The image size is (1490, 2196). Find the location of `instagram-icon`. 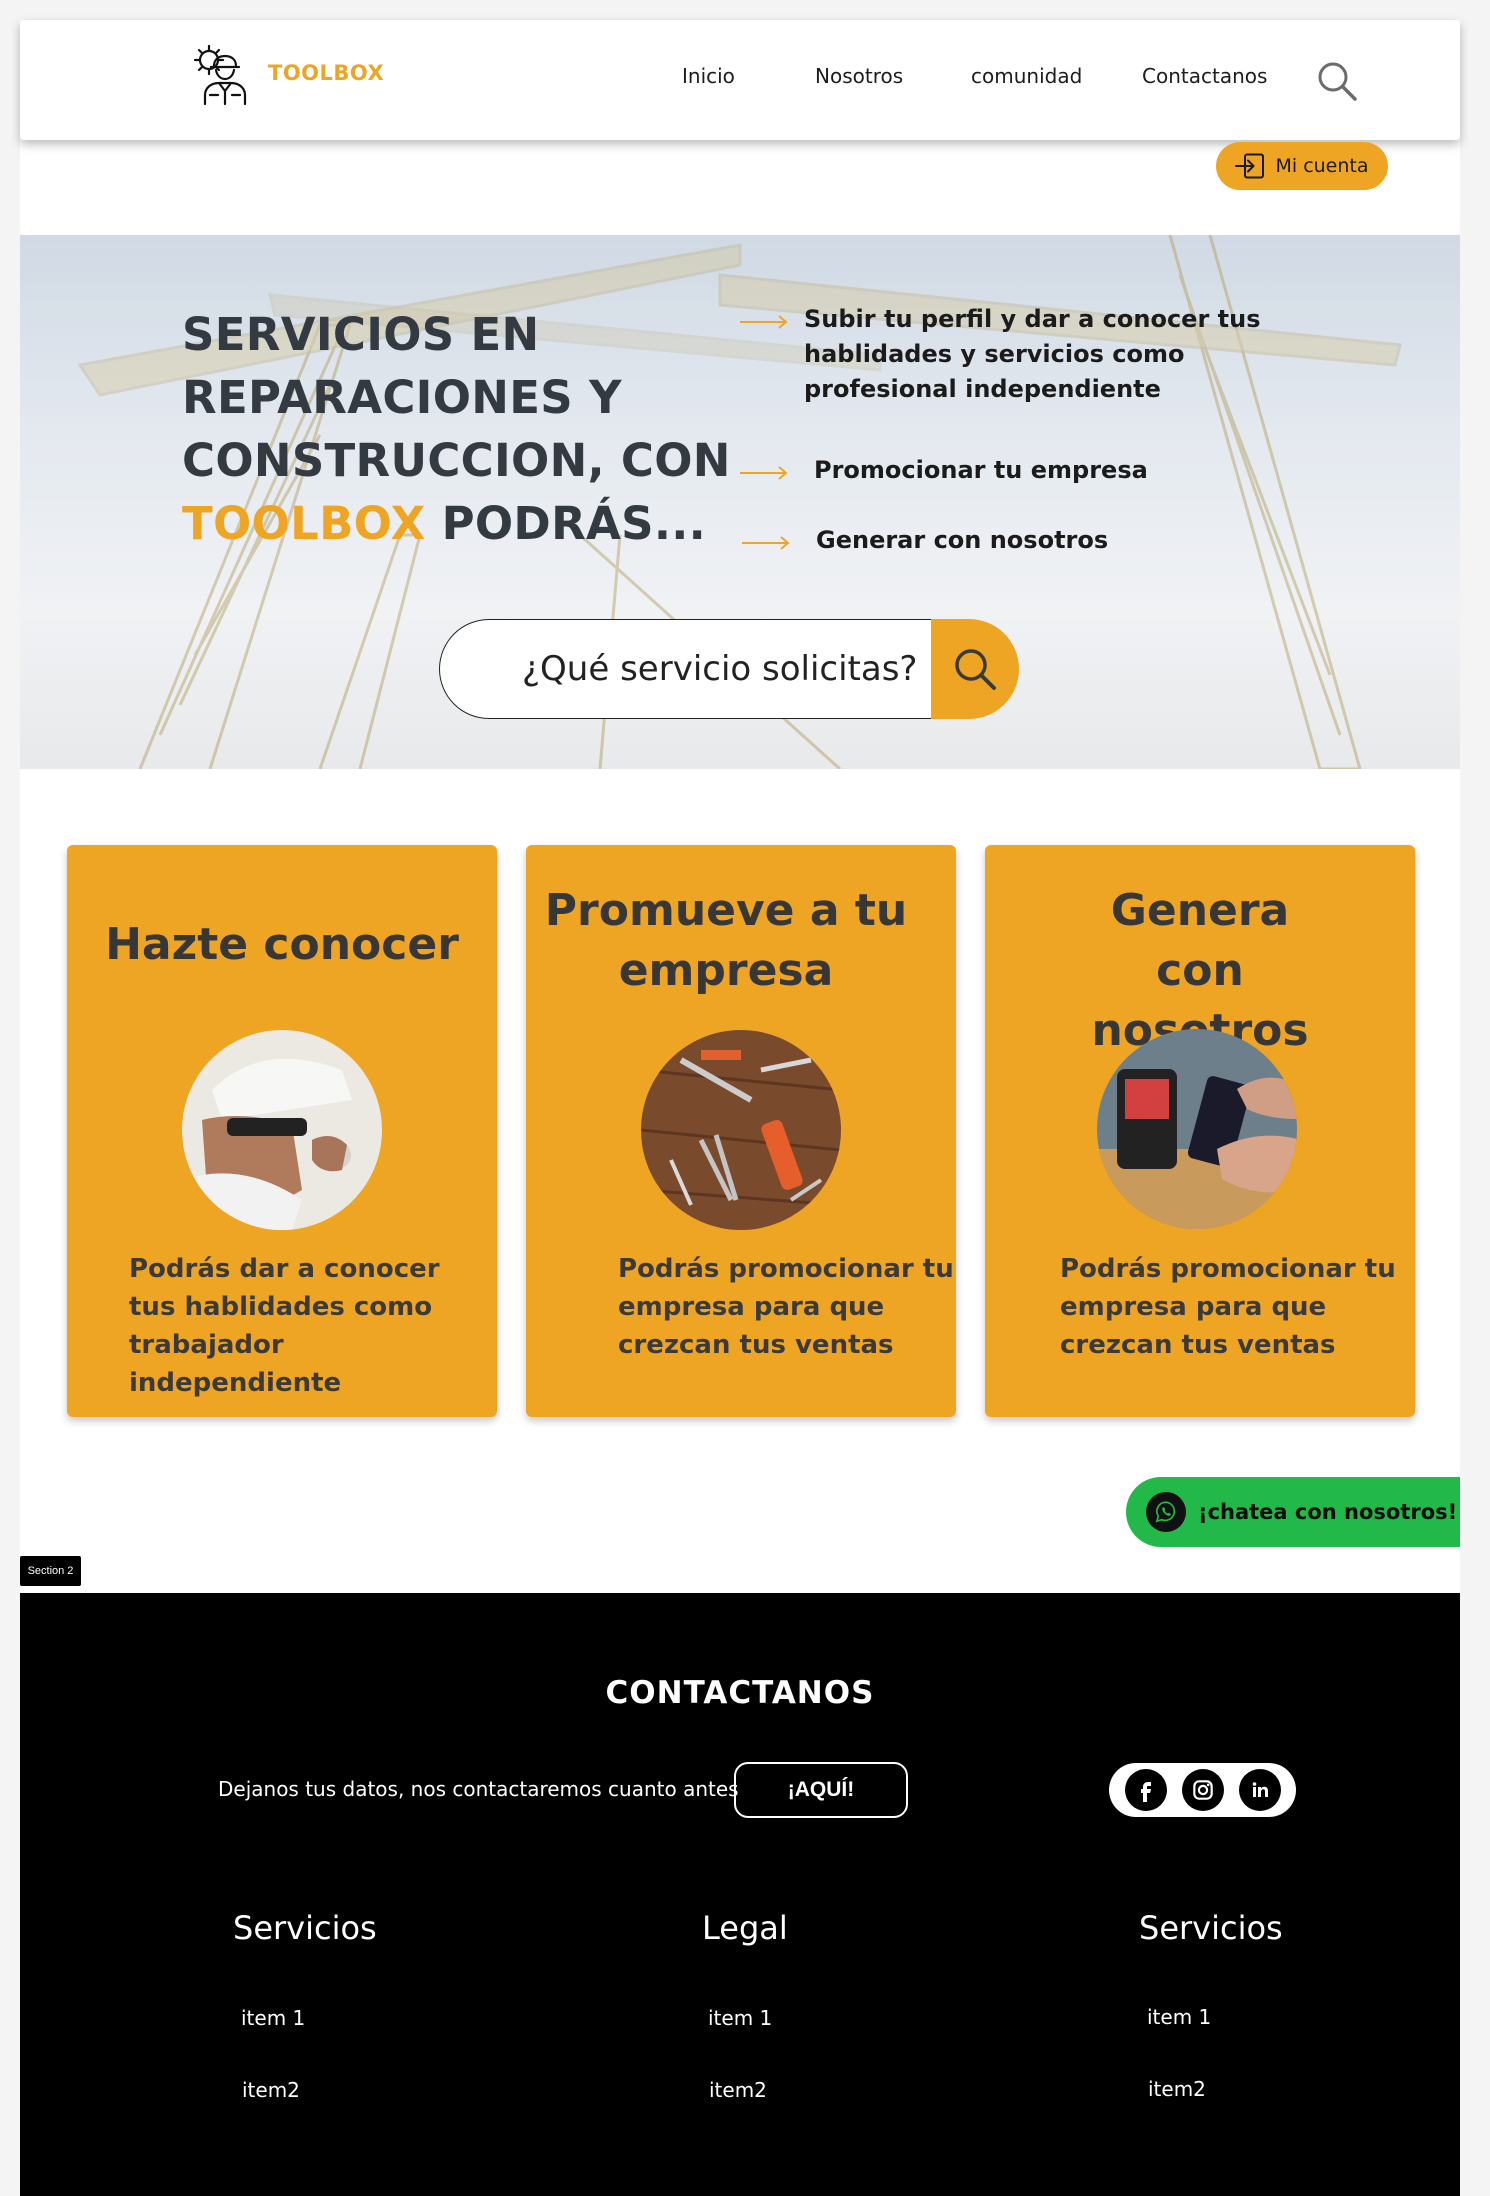

instagram-icon is located at coordinates (1202, 1790).